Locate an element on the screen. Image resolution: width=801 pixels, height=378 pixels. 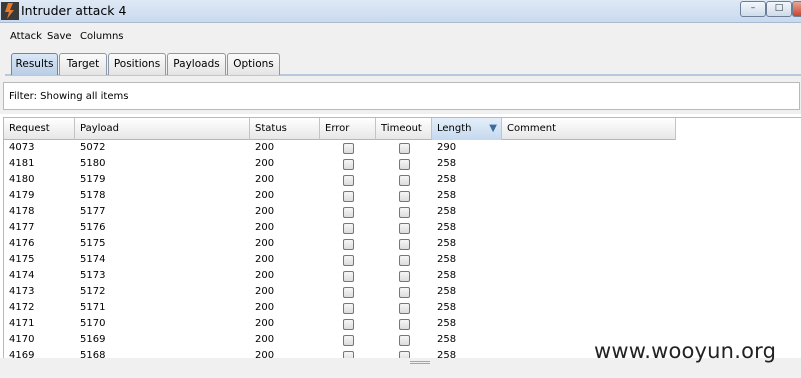
column-header-payload: Payload is located at coordinates (162, 129).